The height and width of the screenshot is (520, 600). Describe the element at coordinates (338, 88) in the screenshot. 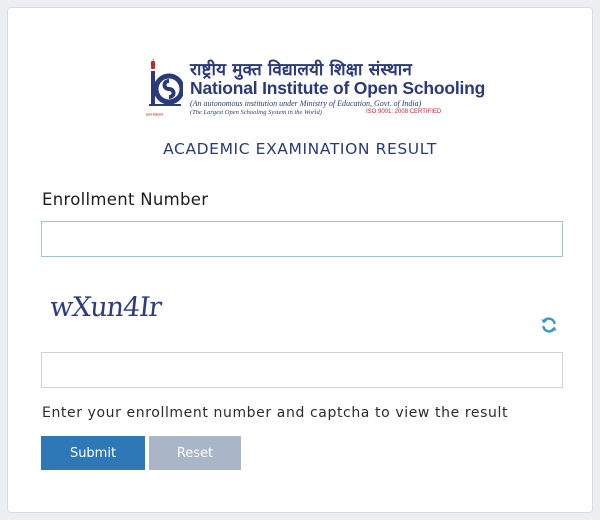

I see `institute-name-english: National Institute of Open Schooling` at that location.